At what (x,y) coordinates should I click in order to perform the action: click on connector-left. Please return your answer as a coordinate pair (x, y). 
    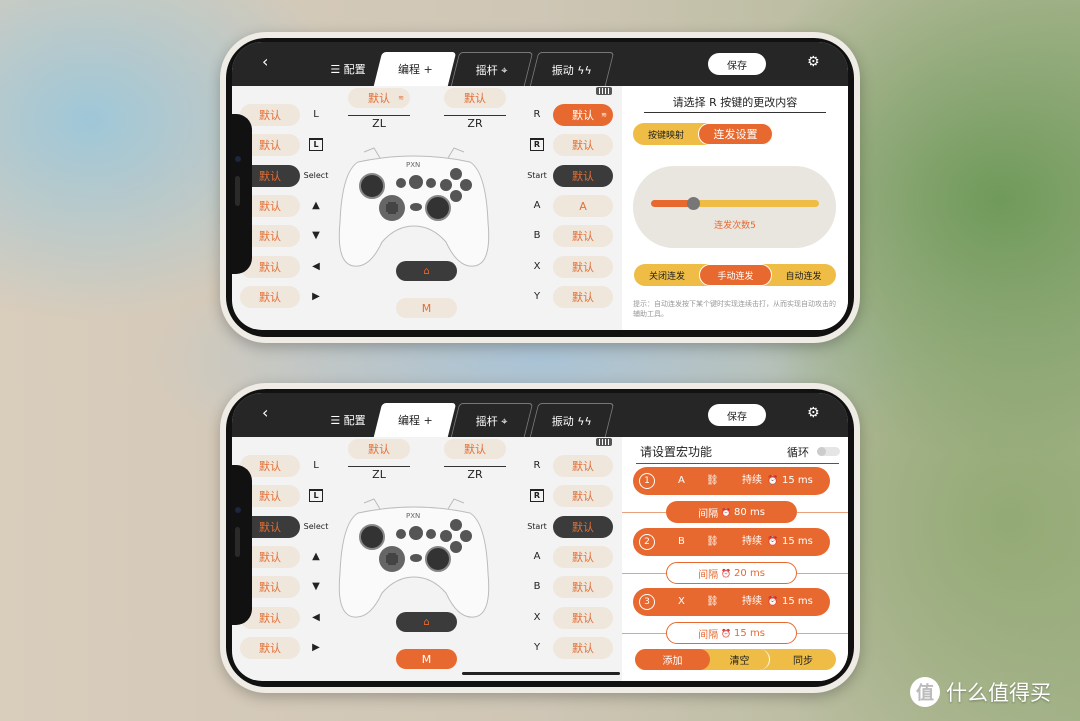
    Looking at the image, I should click on (644, 573).